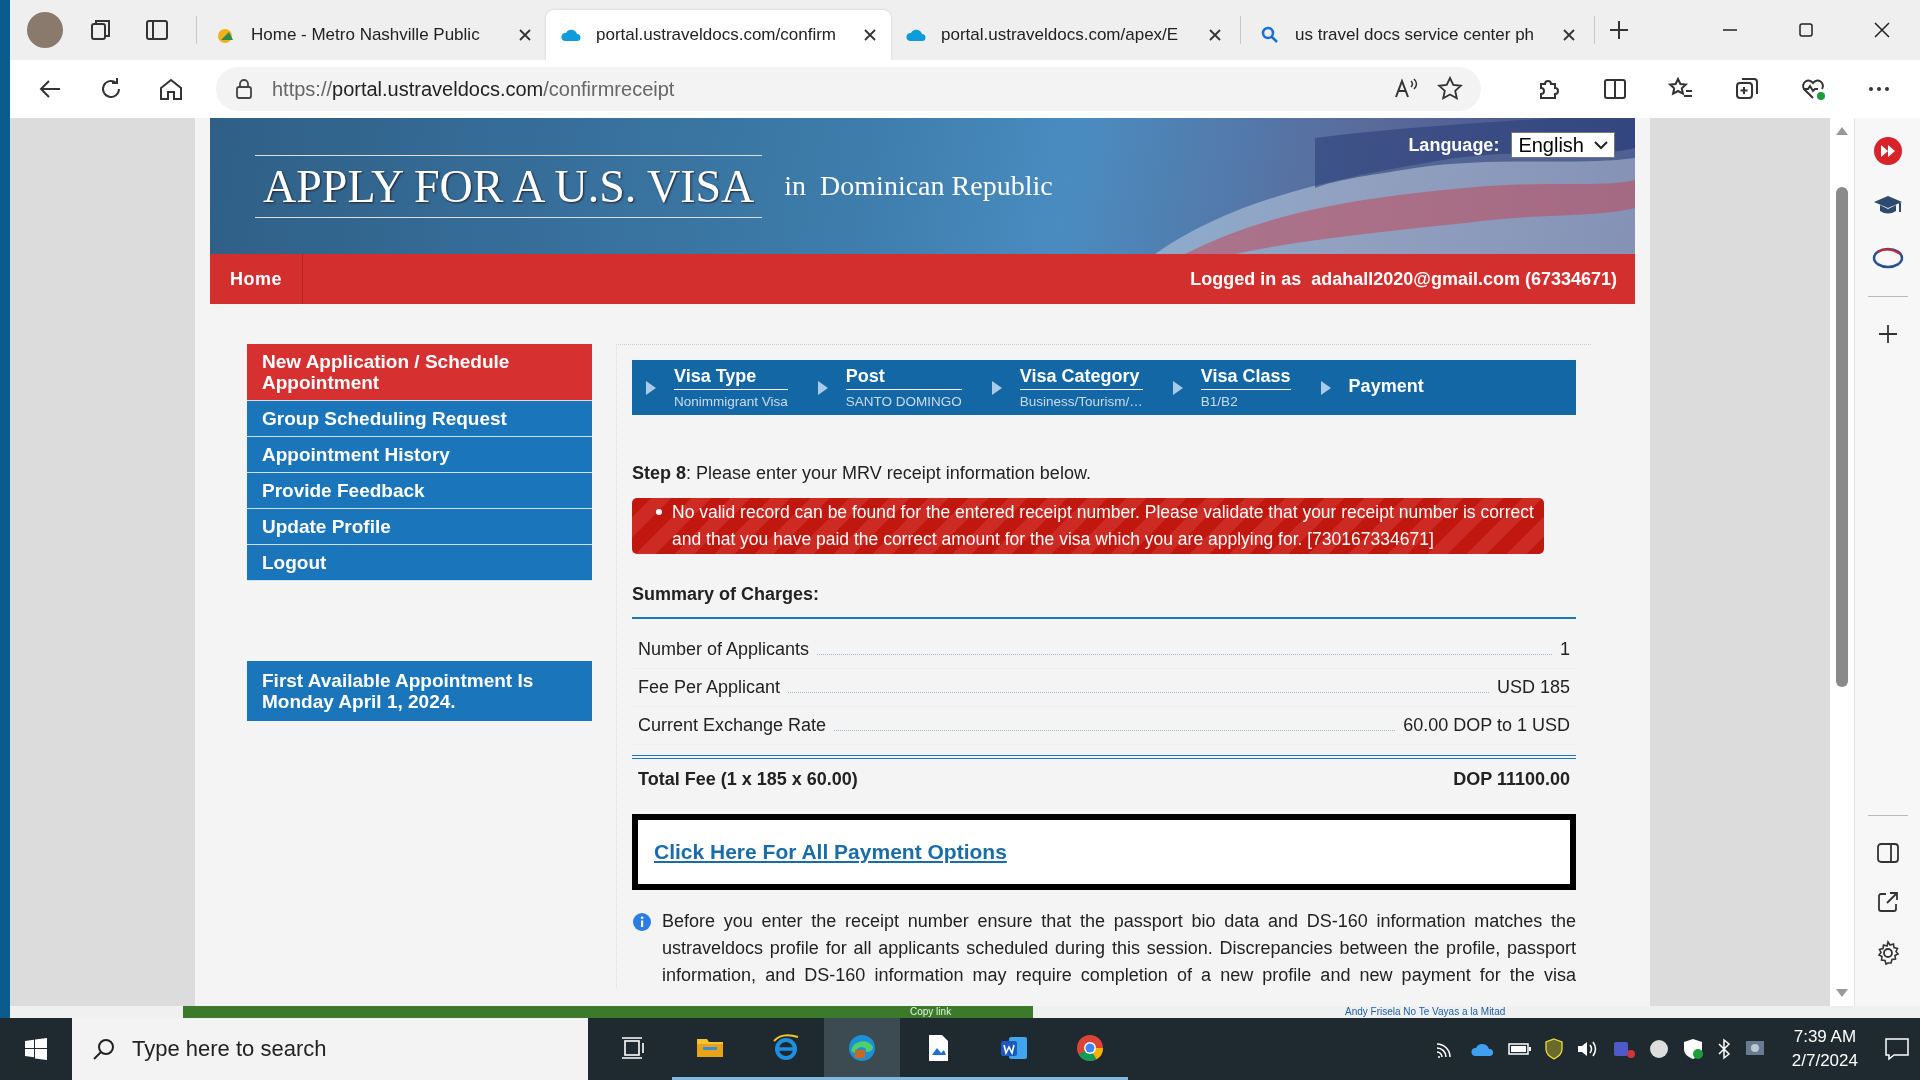 The image size is (1920, 1080). I want to click on total-label: Total Fee (1 x 185 x 60.00), so click(748, 779).